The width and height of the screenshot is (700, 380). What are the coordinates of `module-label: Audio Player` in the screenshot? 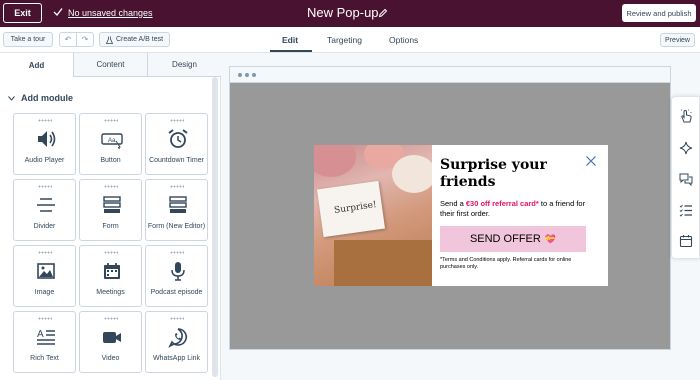 It's located at (44, 160).